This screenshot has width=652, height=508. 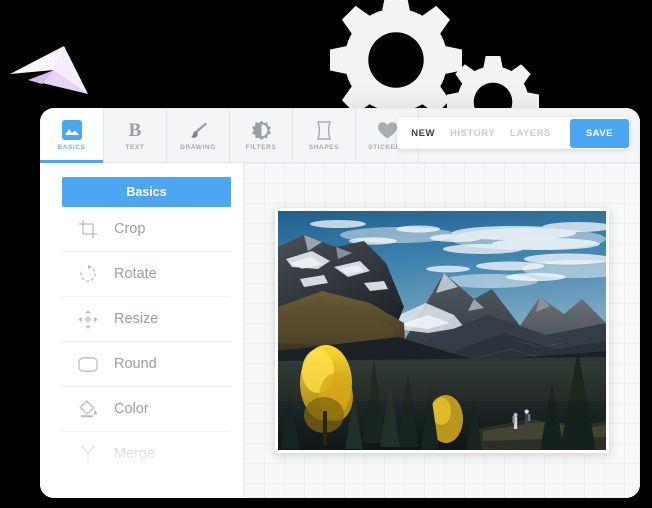 I want to click on shape-icon, so click(x=324, y=130).